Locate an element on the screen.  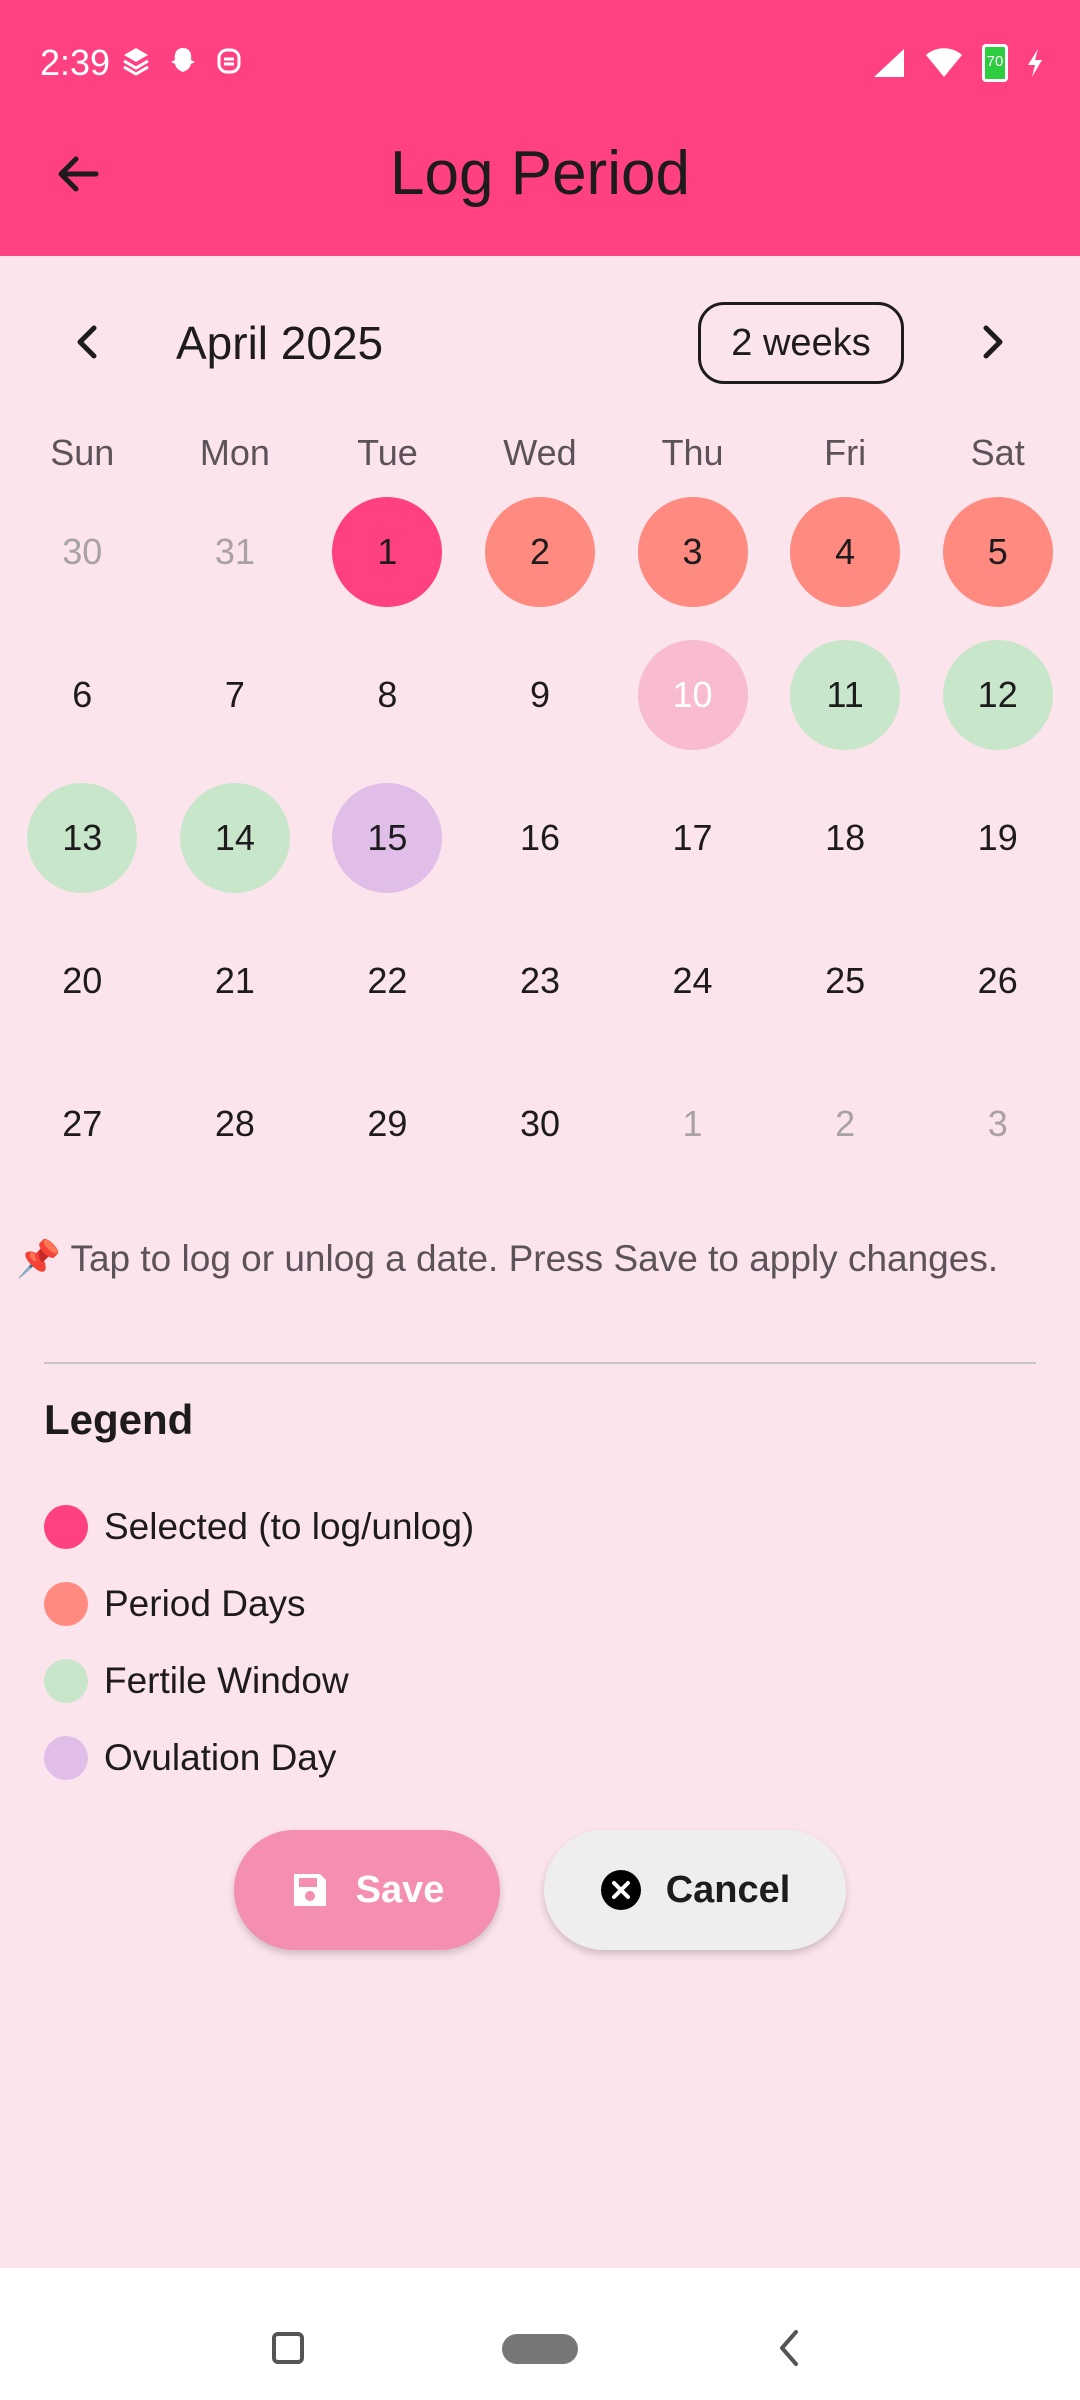
day-normal: 29 is located at coordinates (387, 1123).